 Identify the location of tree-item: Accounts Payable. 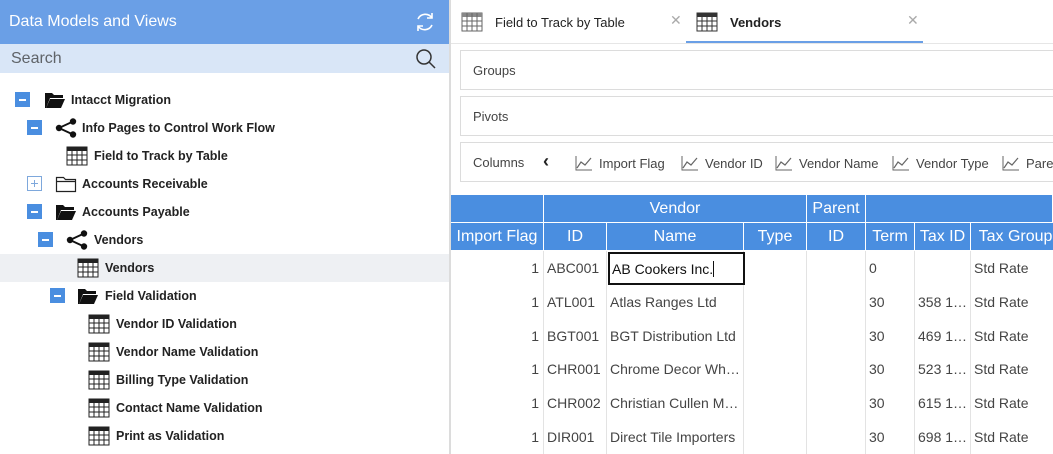
(224, 212).